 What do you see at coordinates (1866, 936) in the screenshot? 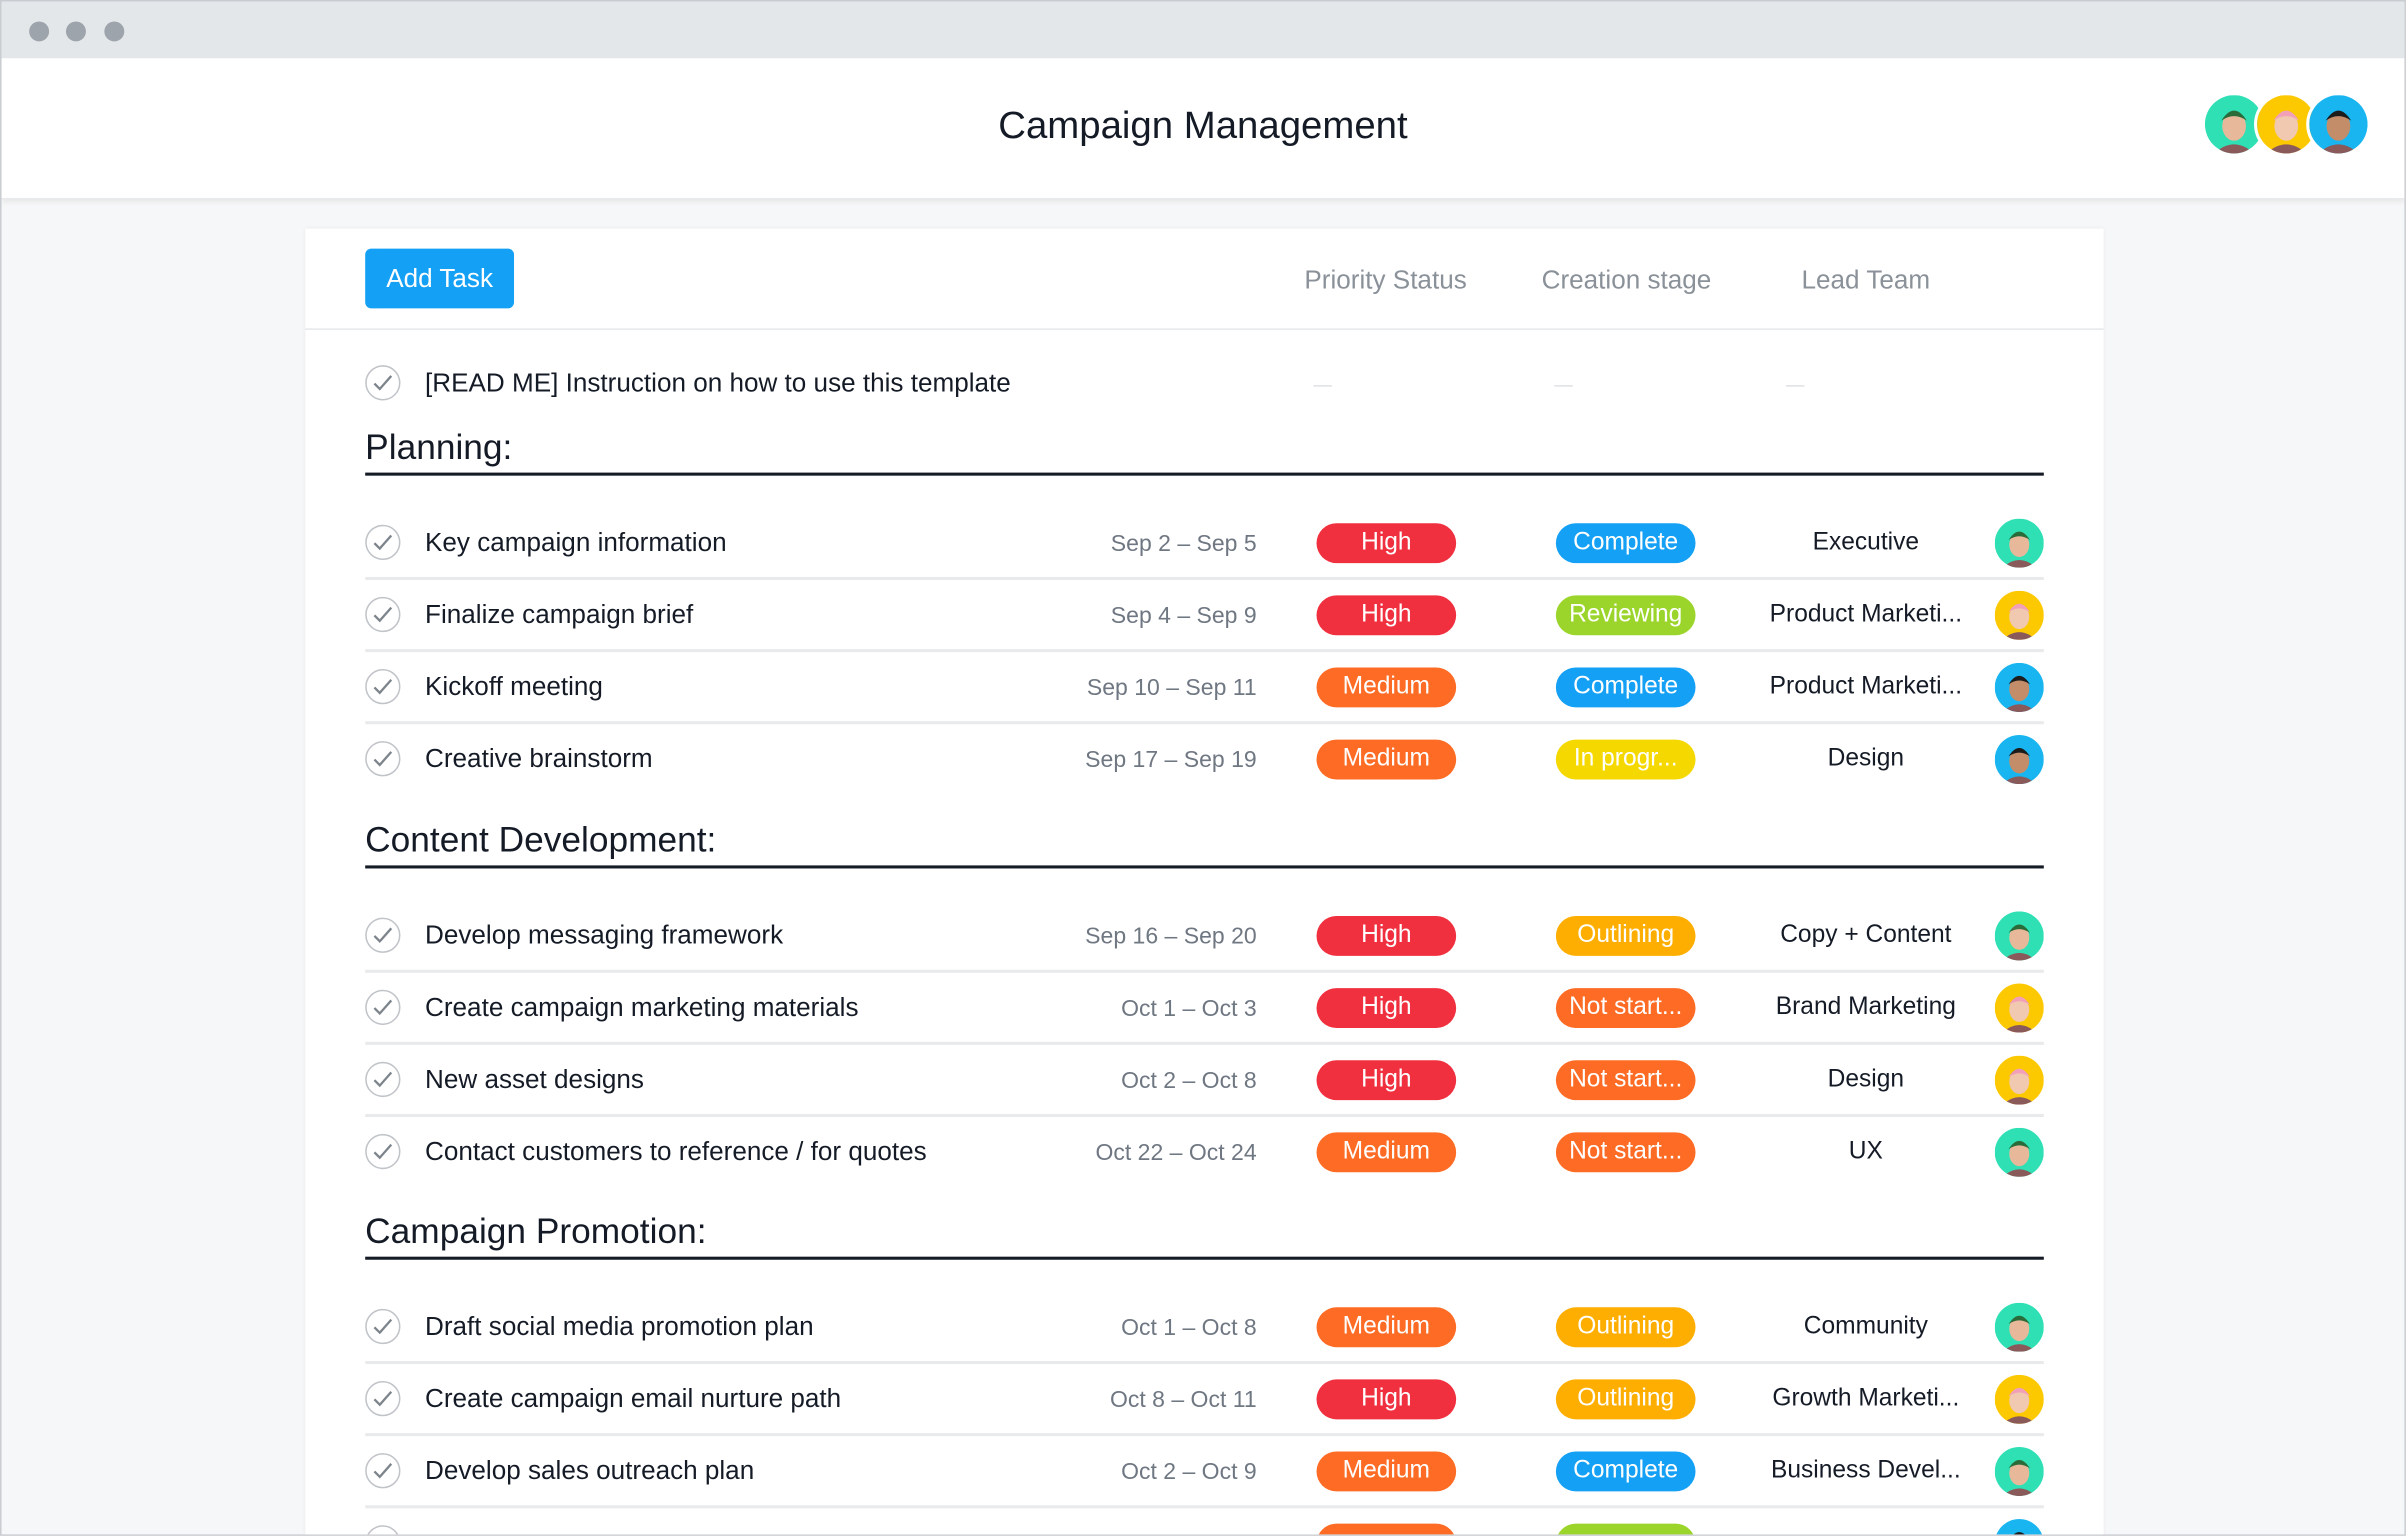
I see `lead-team: Copy + Content` at bounding box center [1866, 936].